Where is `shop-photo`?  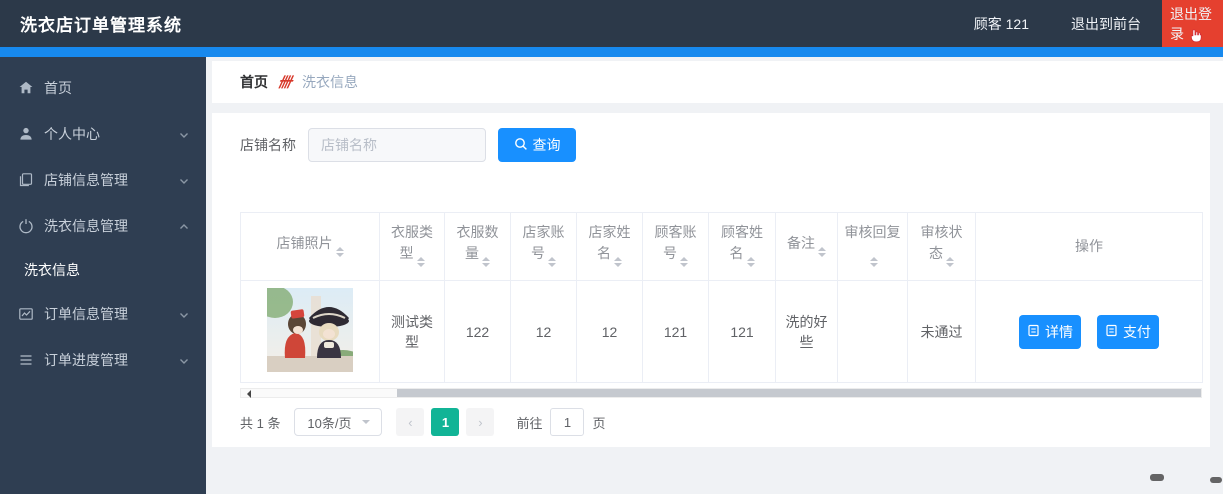
shop-photo is located at coordinates (311, 332).